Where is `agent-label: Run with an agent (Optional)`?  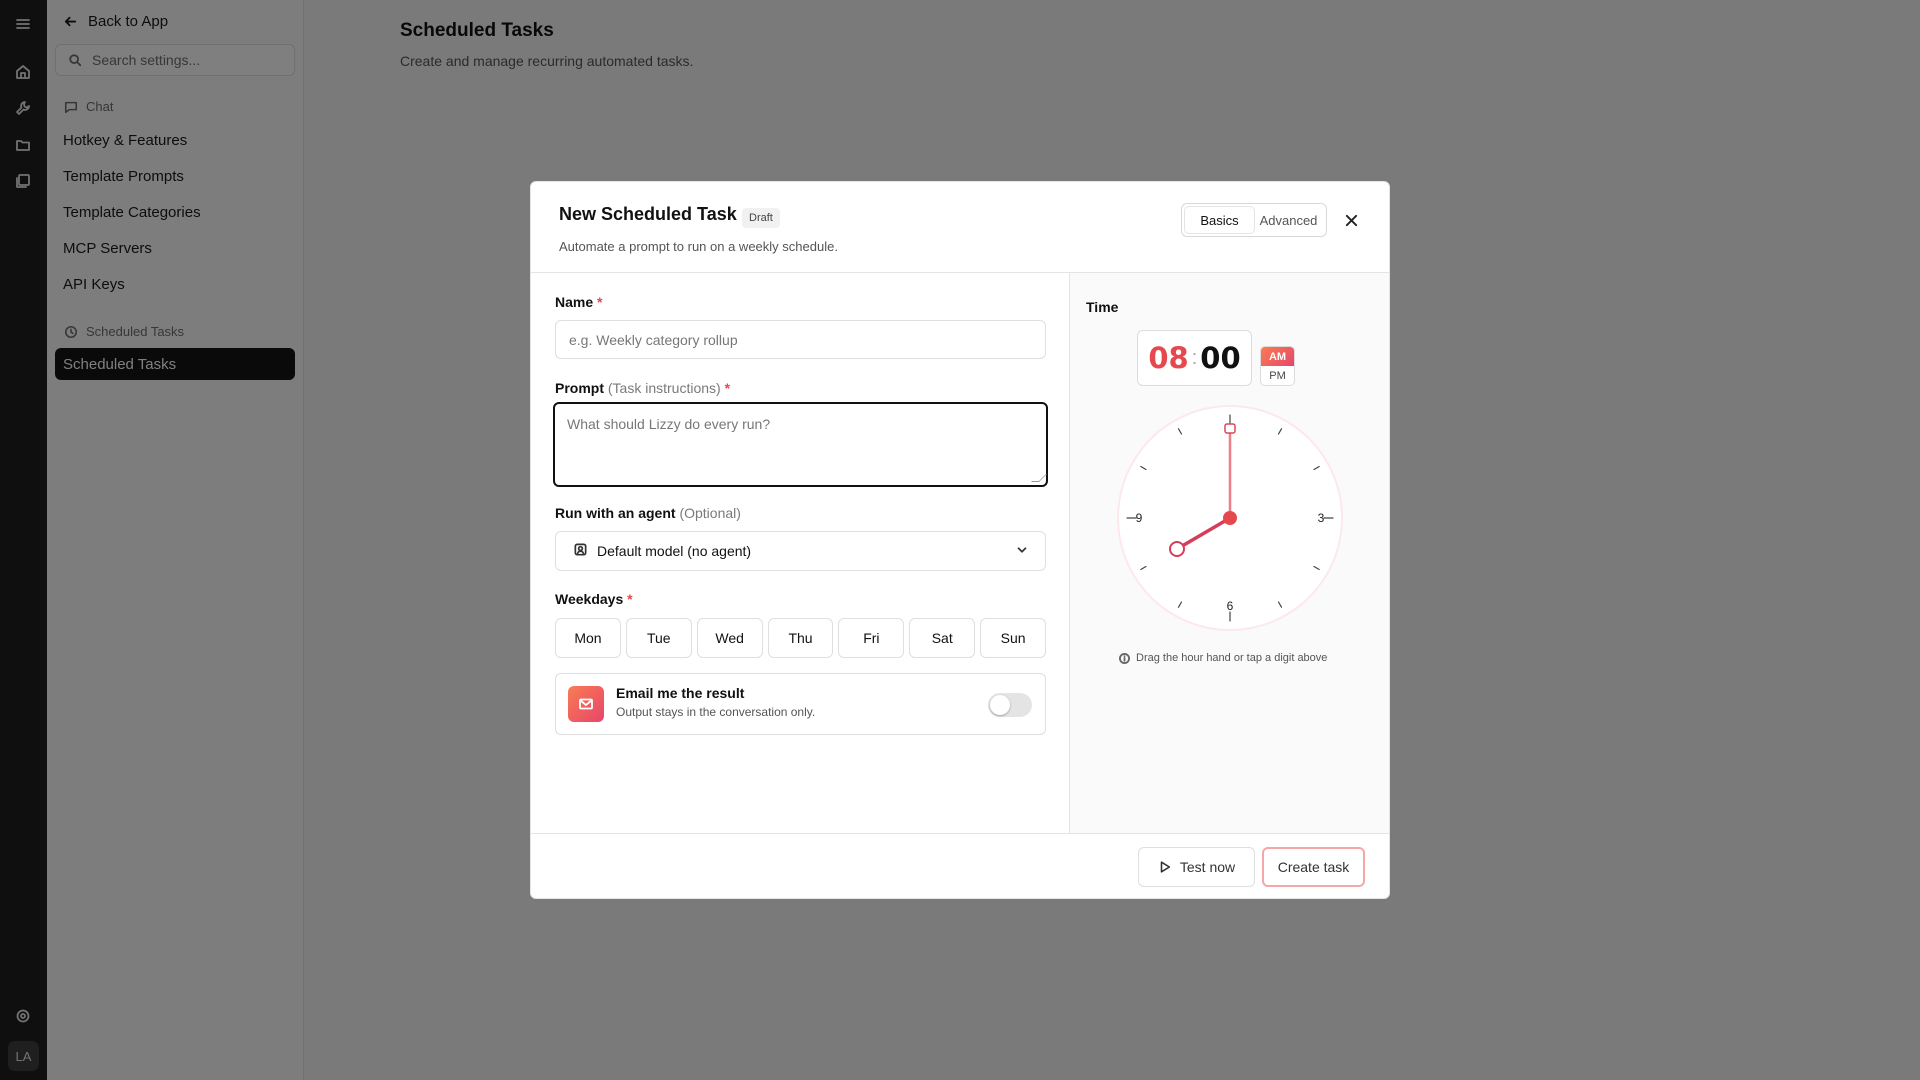 agent-label: Run with an agent (Optional) is located at coordinates (648, 513).